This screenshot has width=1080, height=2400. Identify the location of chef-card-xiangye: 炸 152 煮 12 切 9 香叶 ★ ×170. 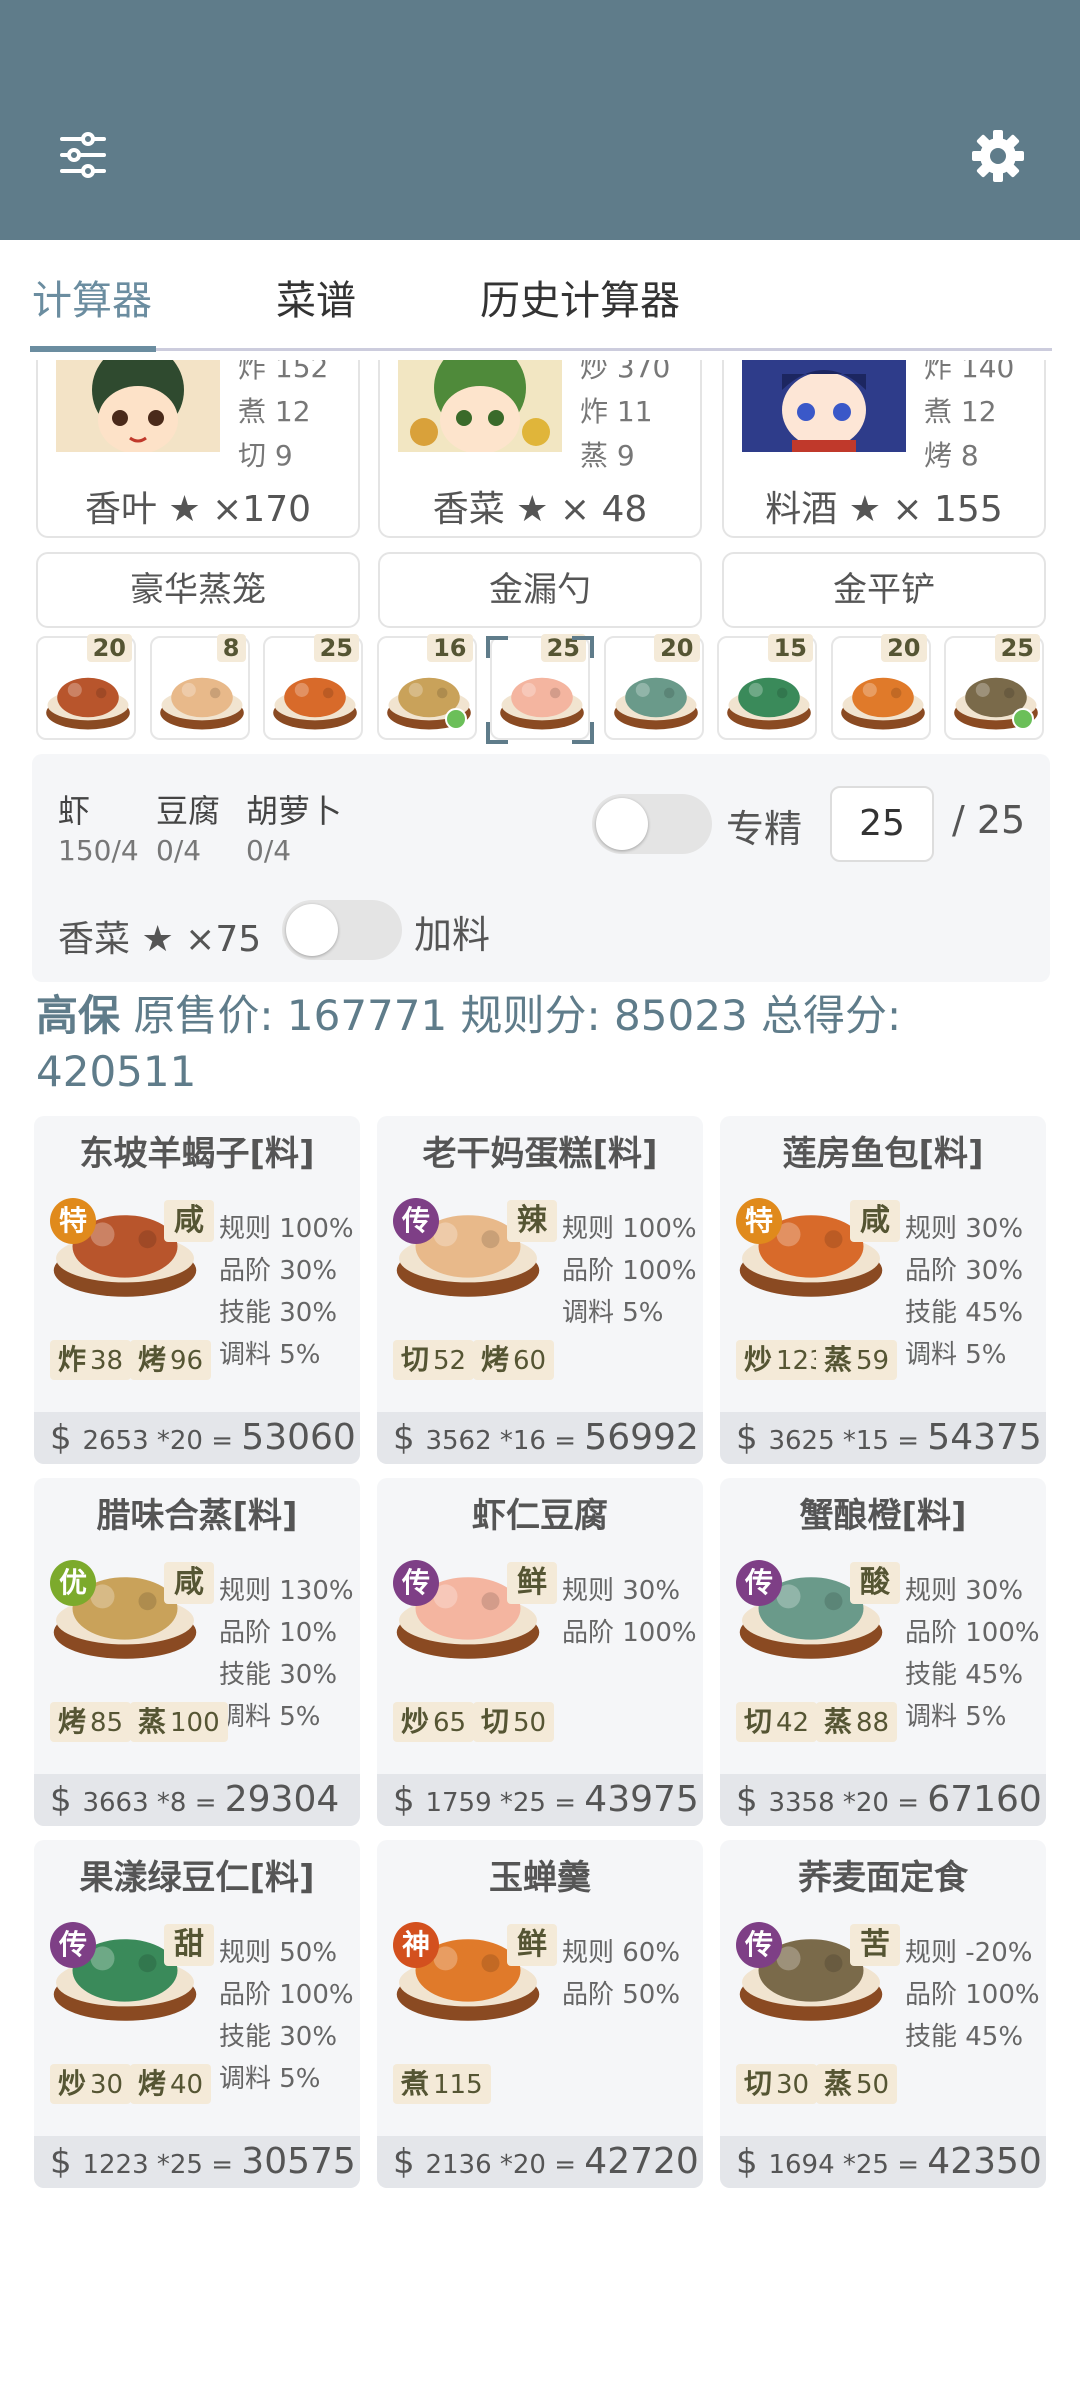
(198, 449).